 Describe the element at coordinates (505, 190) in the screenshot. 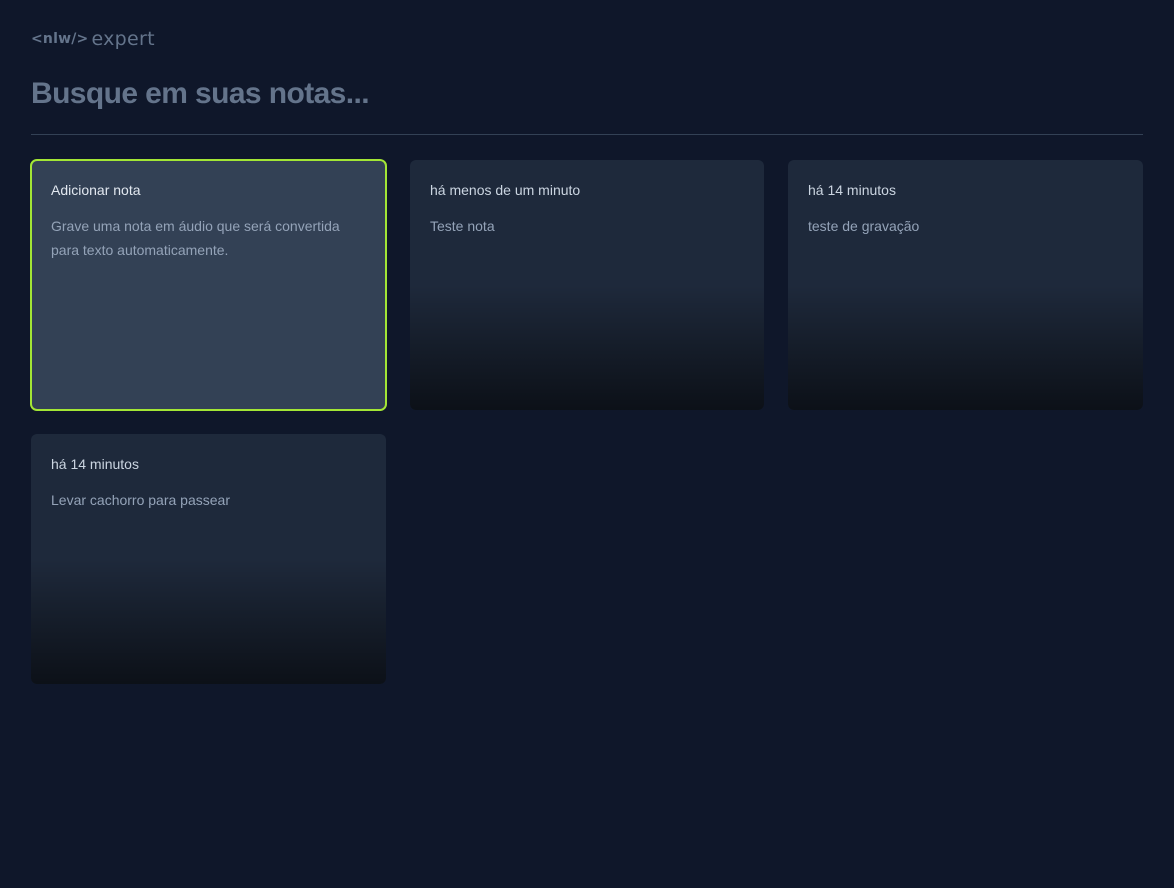

I see `note-date: há menos de um minuto` at that location.